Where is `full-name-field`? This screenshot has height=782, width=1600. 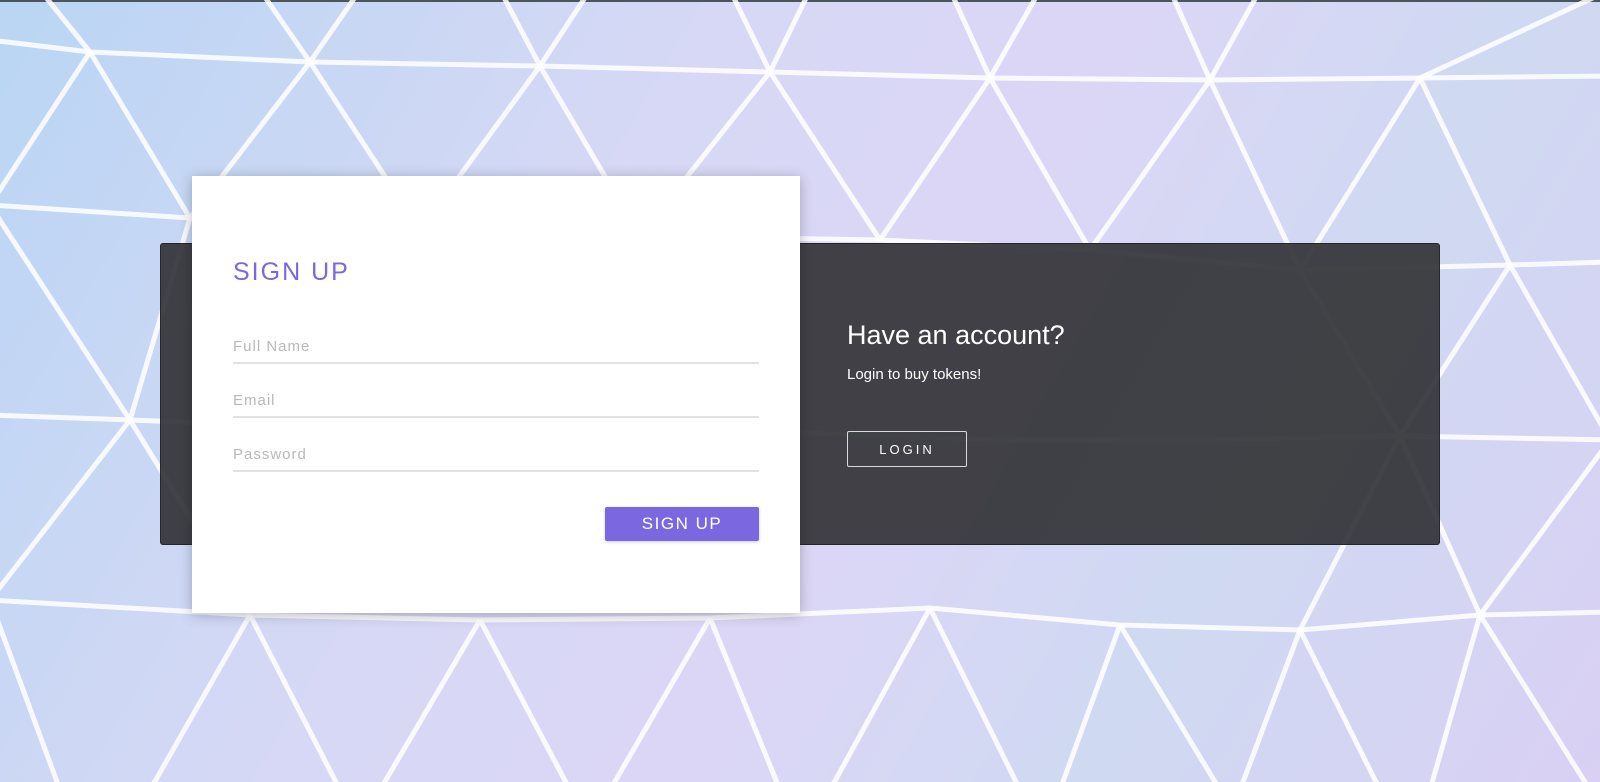 full-name-field is located at coordinates (496, 347).